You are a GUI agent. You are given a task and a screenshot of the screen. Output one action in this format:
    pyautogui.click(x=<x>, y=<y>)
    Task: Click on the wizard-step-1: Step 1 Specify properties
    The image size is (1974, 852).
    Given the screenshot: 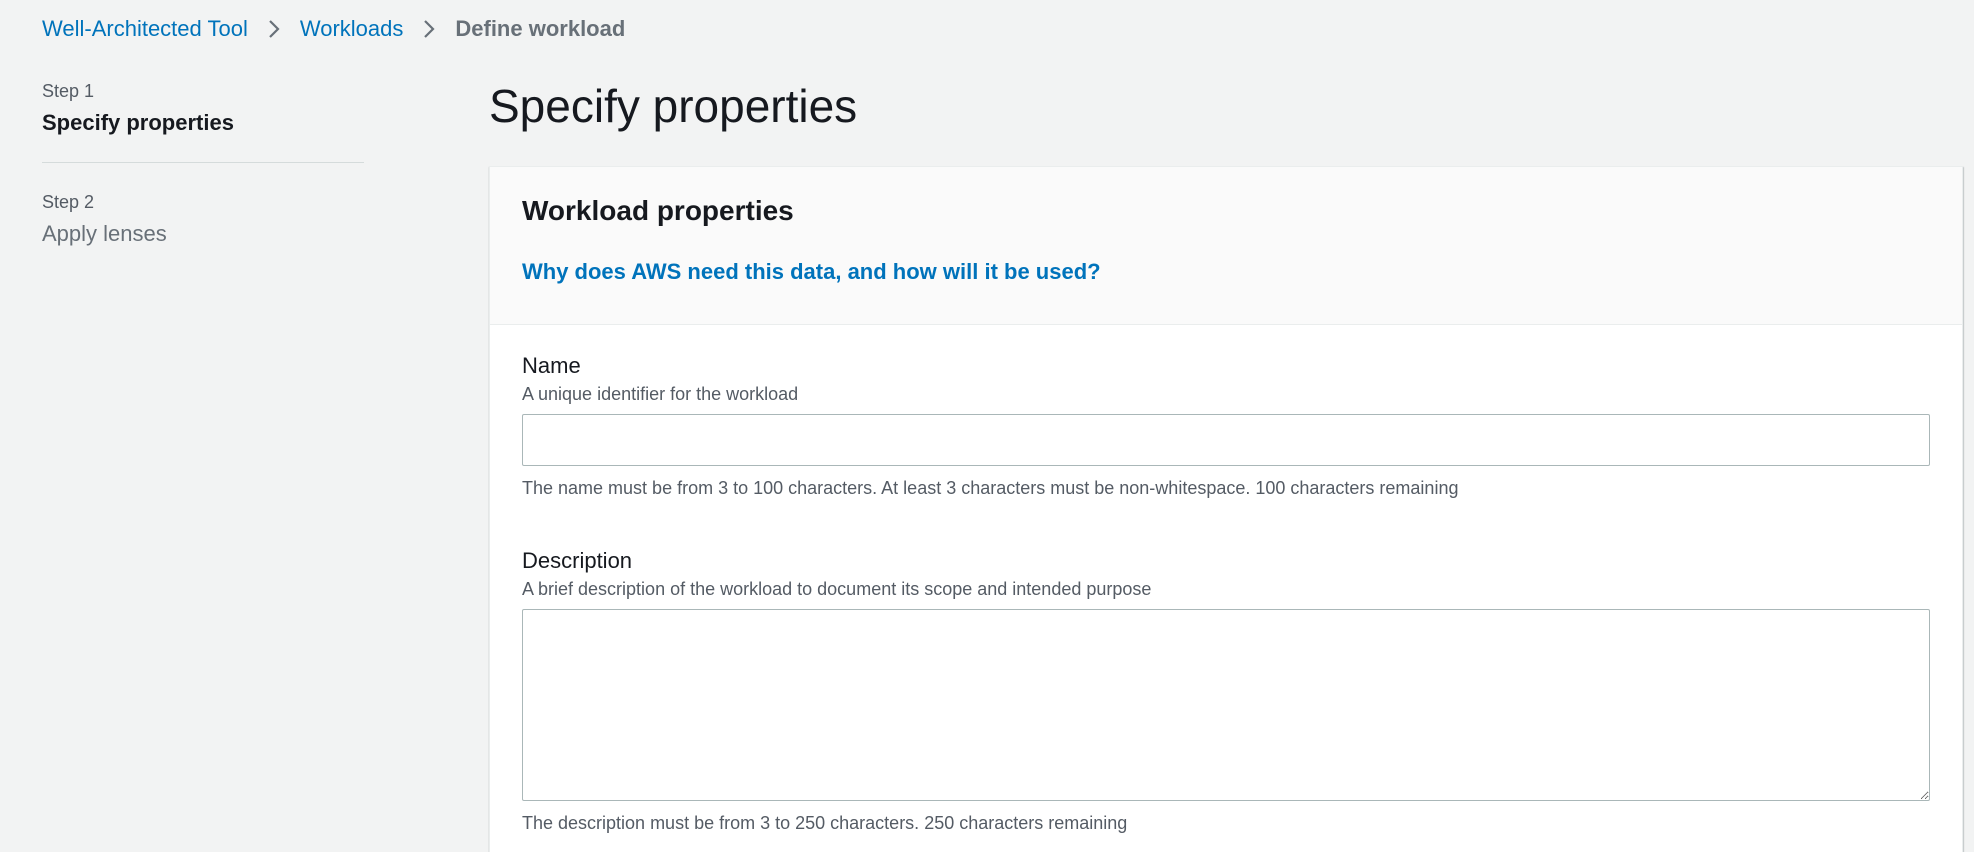 What is the action you would take?
    pyautogui.click(x=203, y=109)
    